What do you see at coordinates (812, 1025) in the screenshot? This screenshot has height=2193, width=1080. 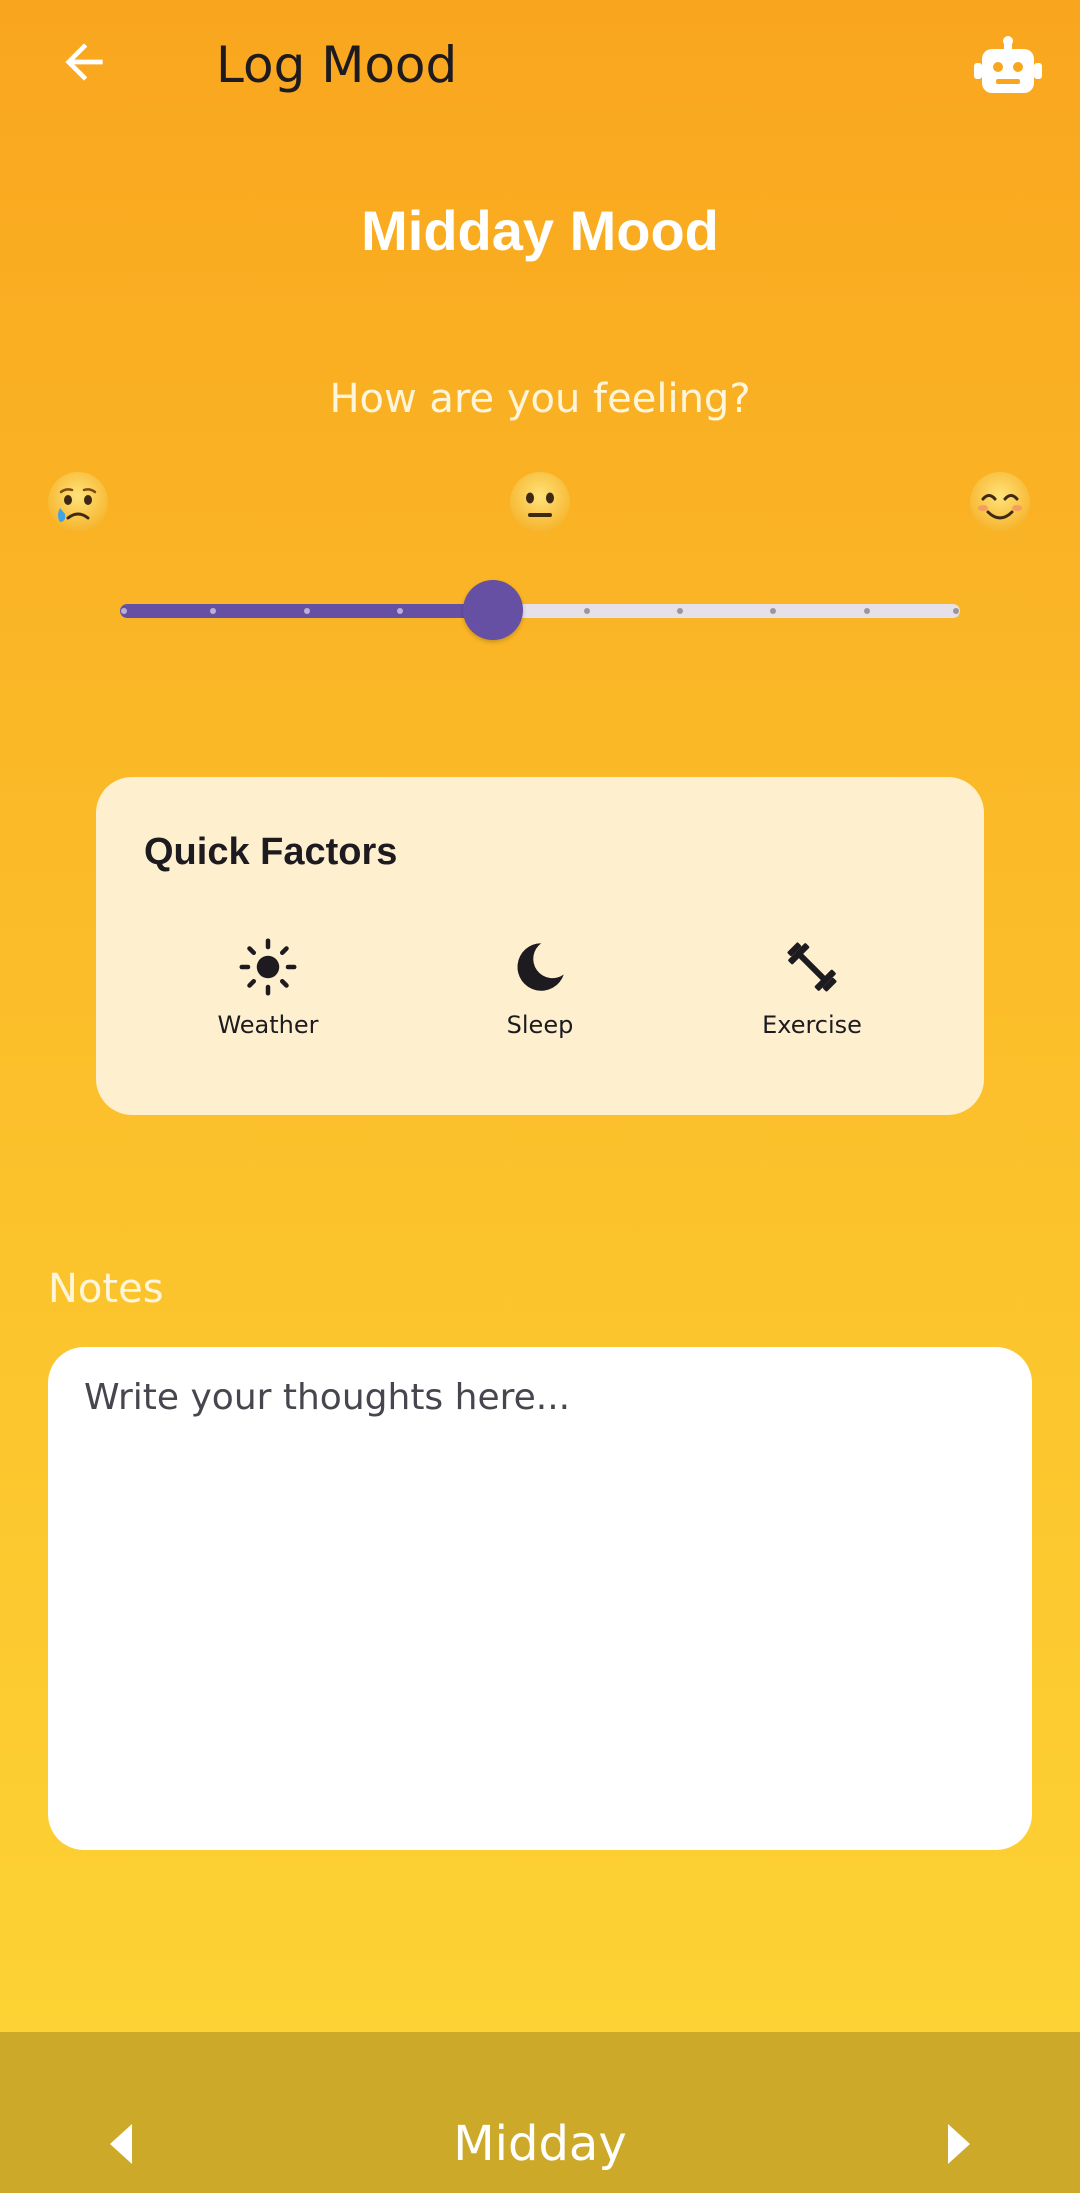 I see `factor-exercise-label: Exercise` at bounding box center [812, 1025].